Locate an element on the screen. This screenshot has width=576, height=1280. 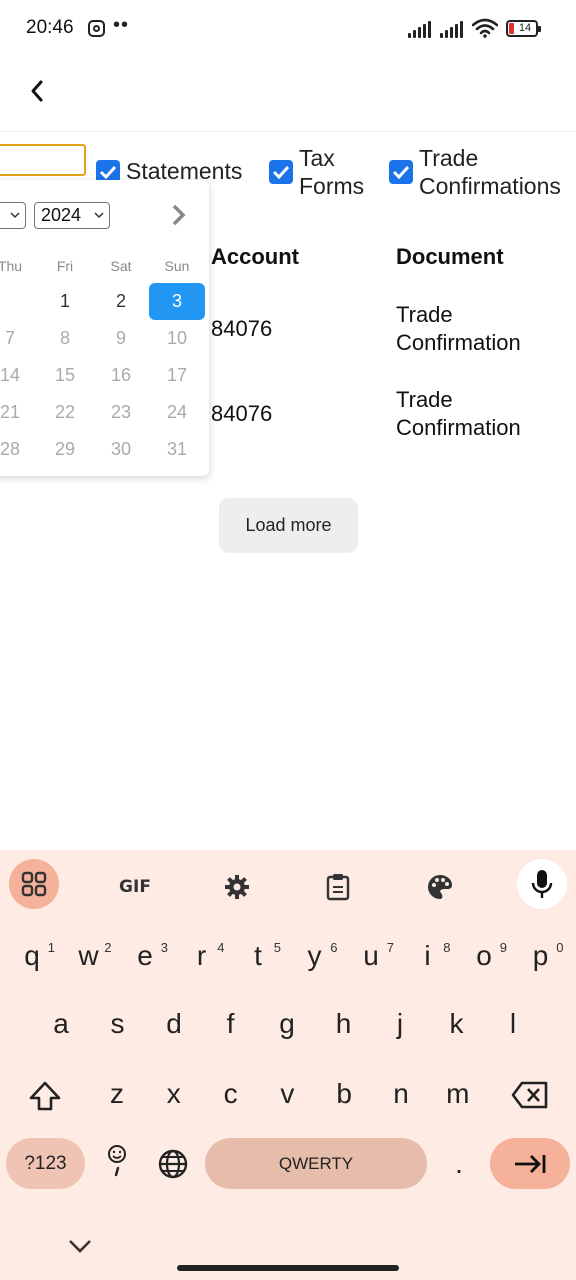
key-c: c is located at coordinates (231, 1093).